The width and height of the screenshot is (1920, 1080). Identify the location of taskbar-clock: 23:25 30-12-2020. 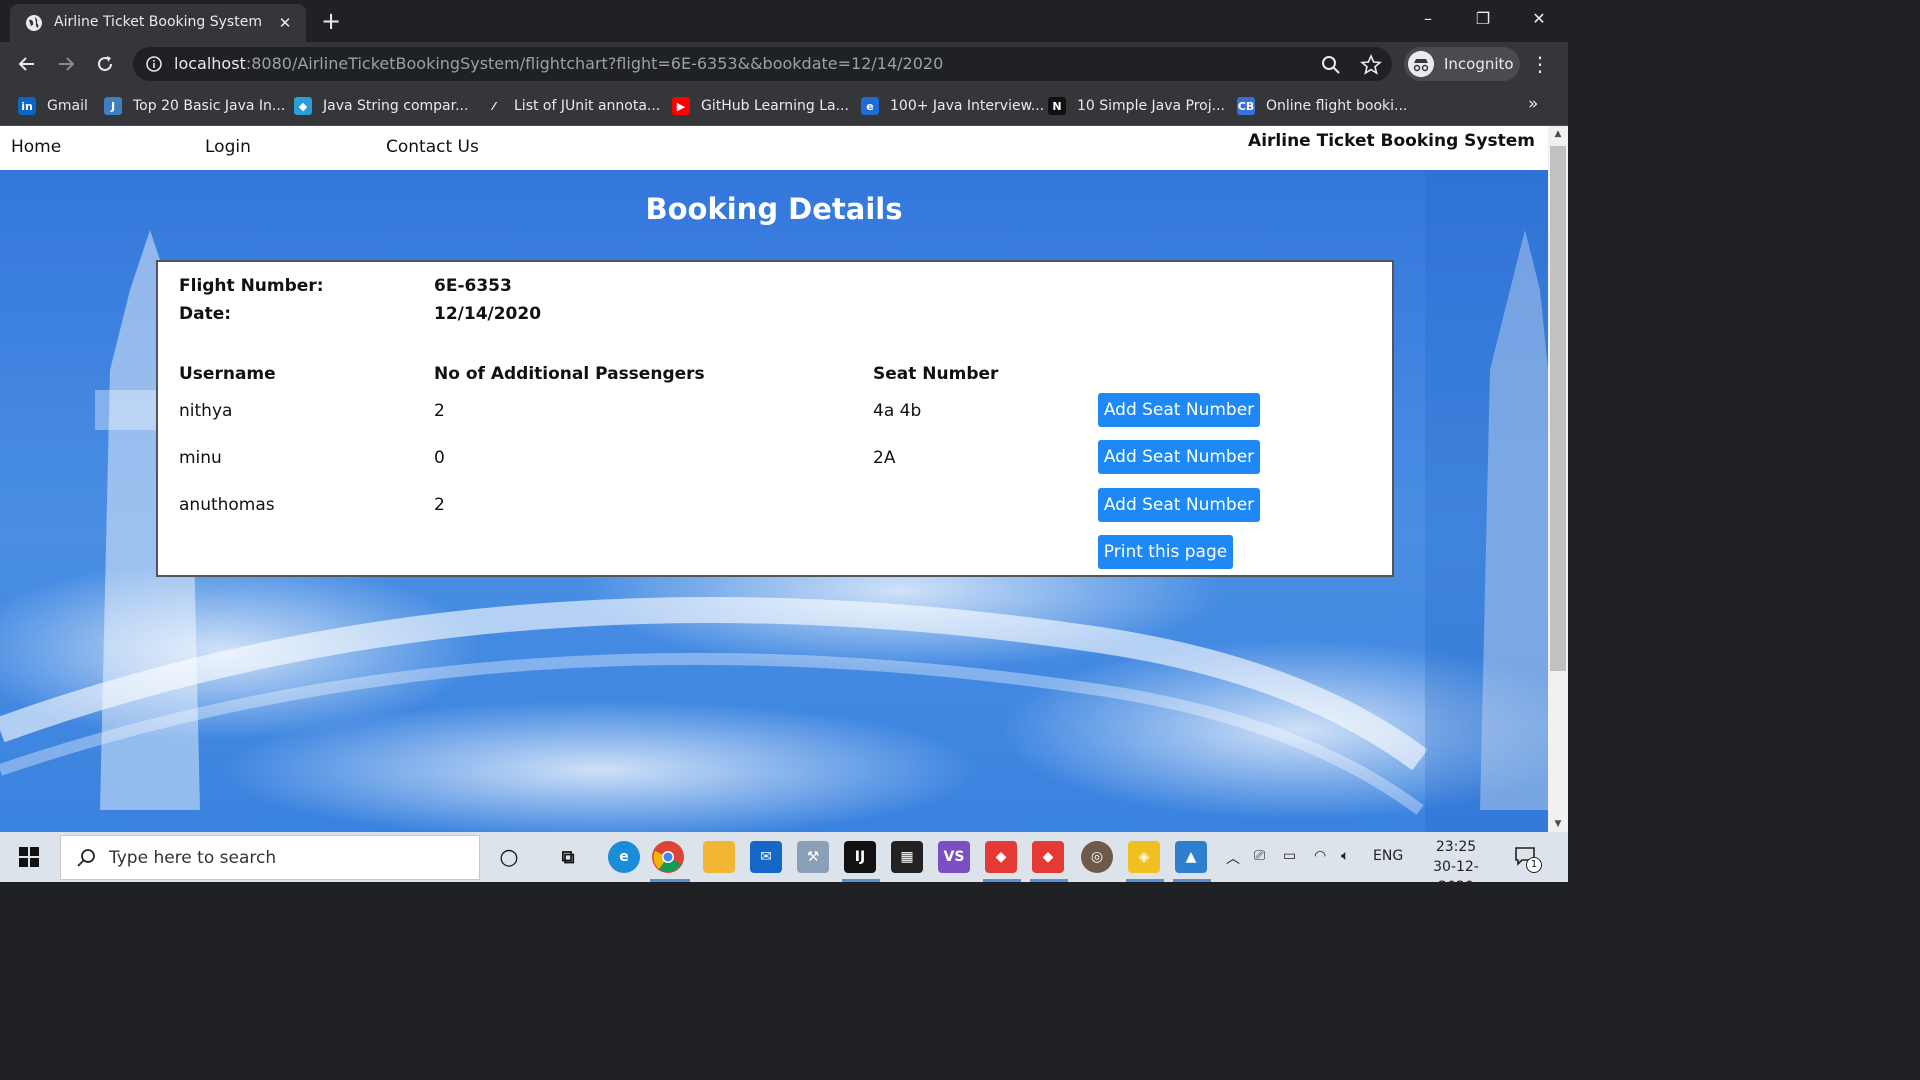
(1456, 867).